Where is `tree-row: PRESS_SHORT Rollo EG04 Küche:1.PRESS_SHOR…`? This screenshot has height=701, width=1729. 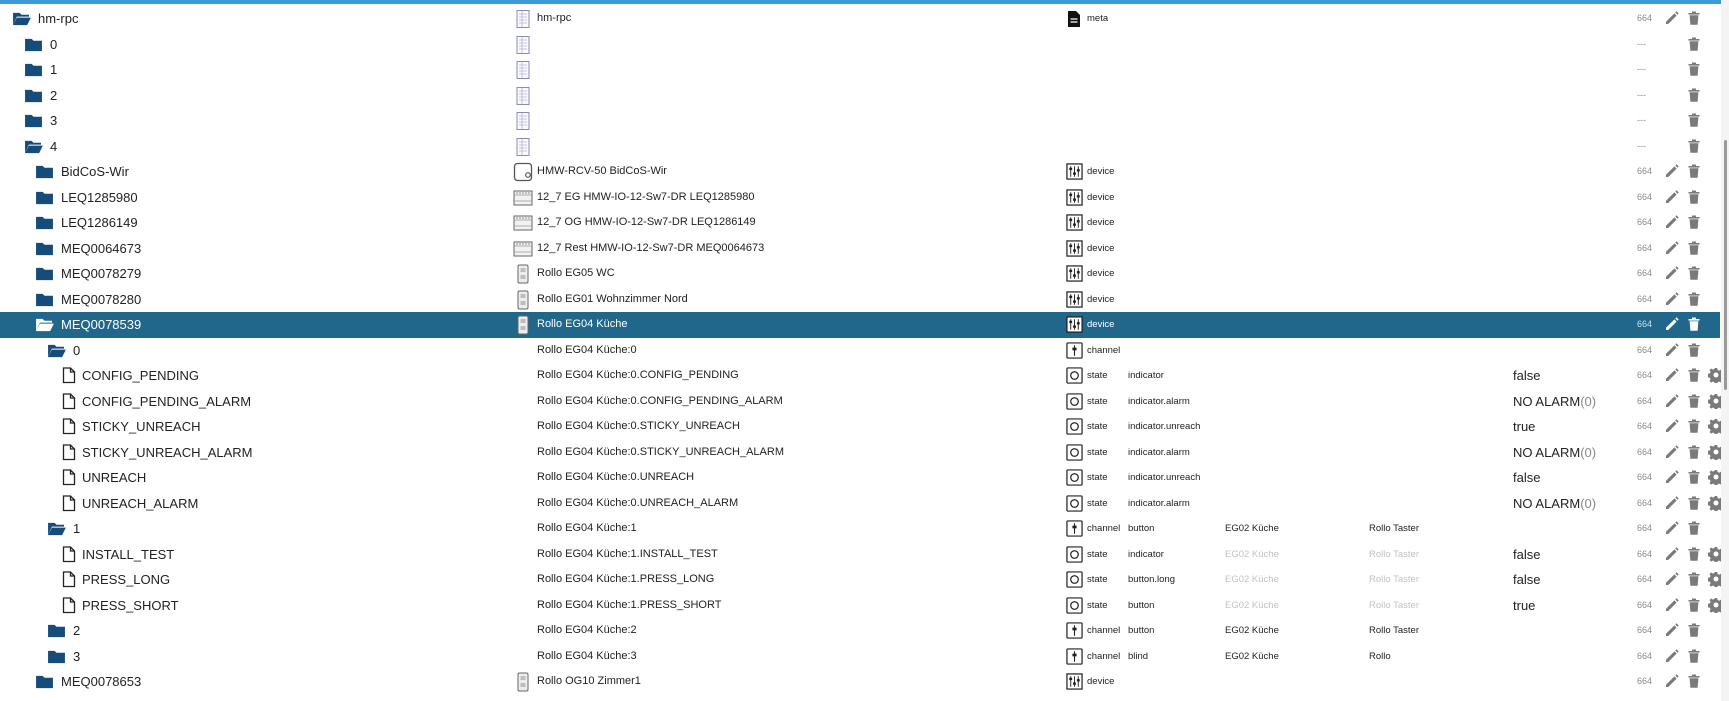
tree-row: PRESS_SHORT Rollo EG04 Küche:1.PRESS_SHOR… is located at coordinates (864, 606).